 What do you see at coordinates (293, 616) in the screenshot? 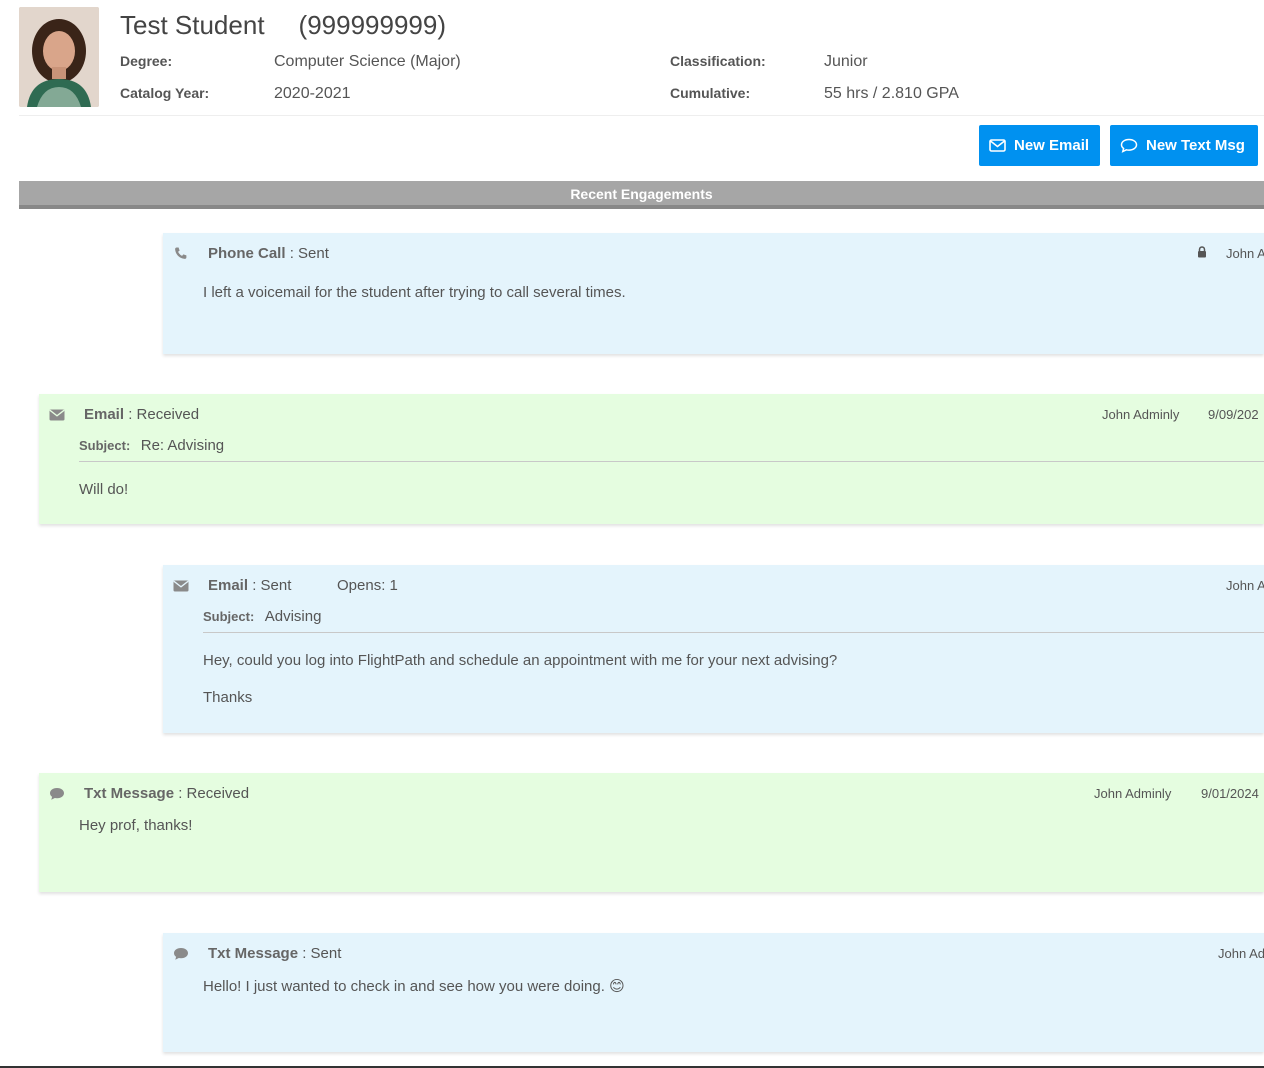
I see `subject-value: Advising` at bounding box center [293, 616].